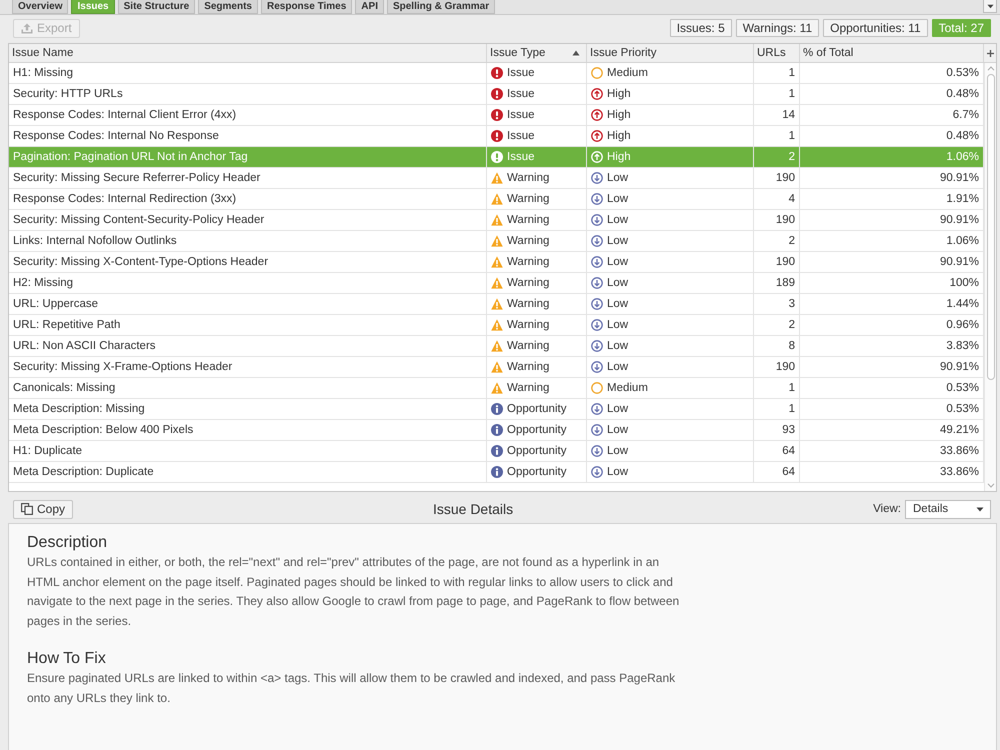  I want to click on exclamation-circle-icon, so click(497, 115).